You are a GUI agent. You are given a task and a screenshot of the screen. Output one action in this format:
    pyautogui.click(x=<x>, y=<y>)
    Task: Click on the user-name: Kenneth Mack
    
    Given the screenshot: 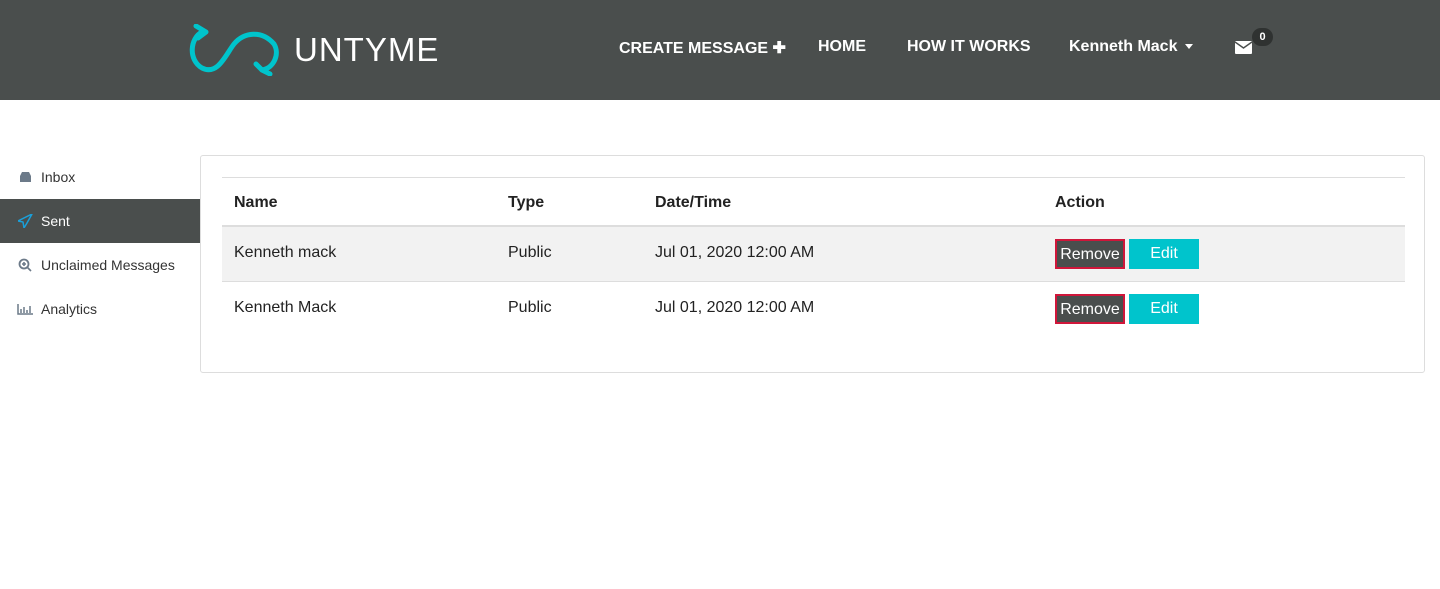 What is the action you would take?
    pyautogui.click(x=1123, y=46)
    